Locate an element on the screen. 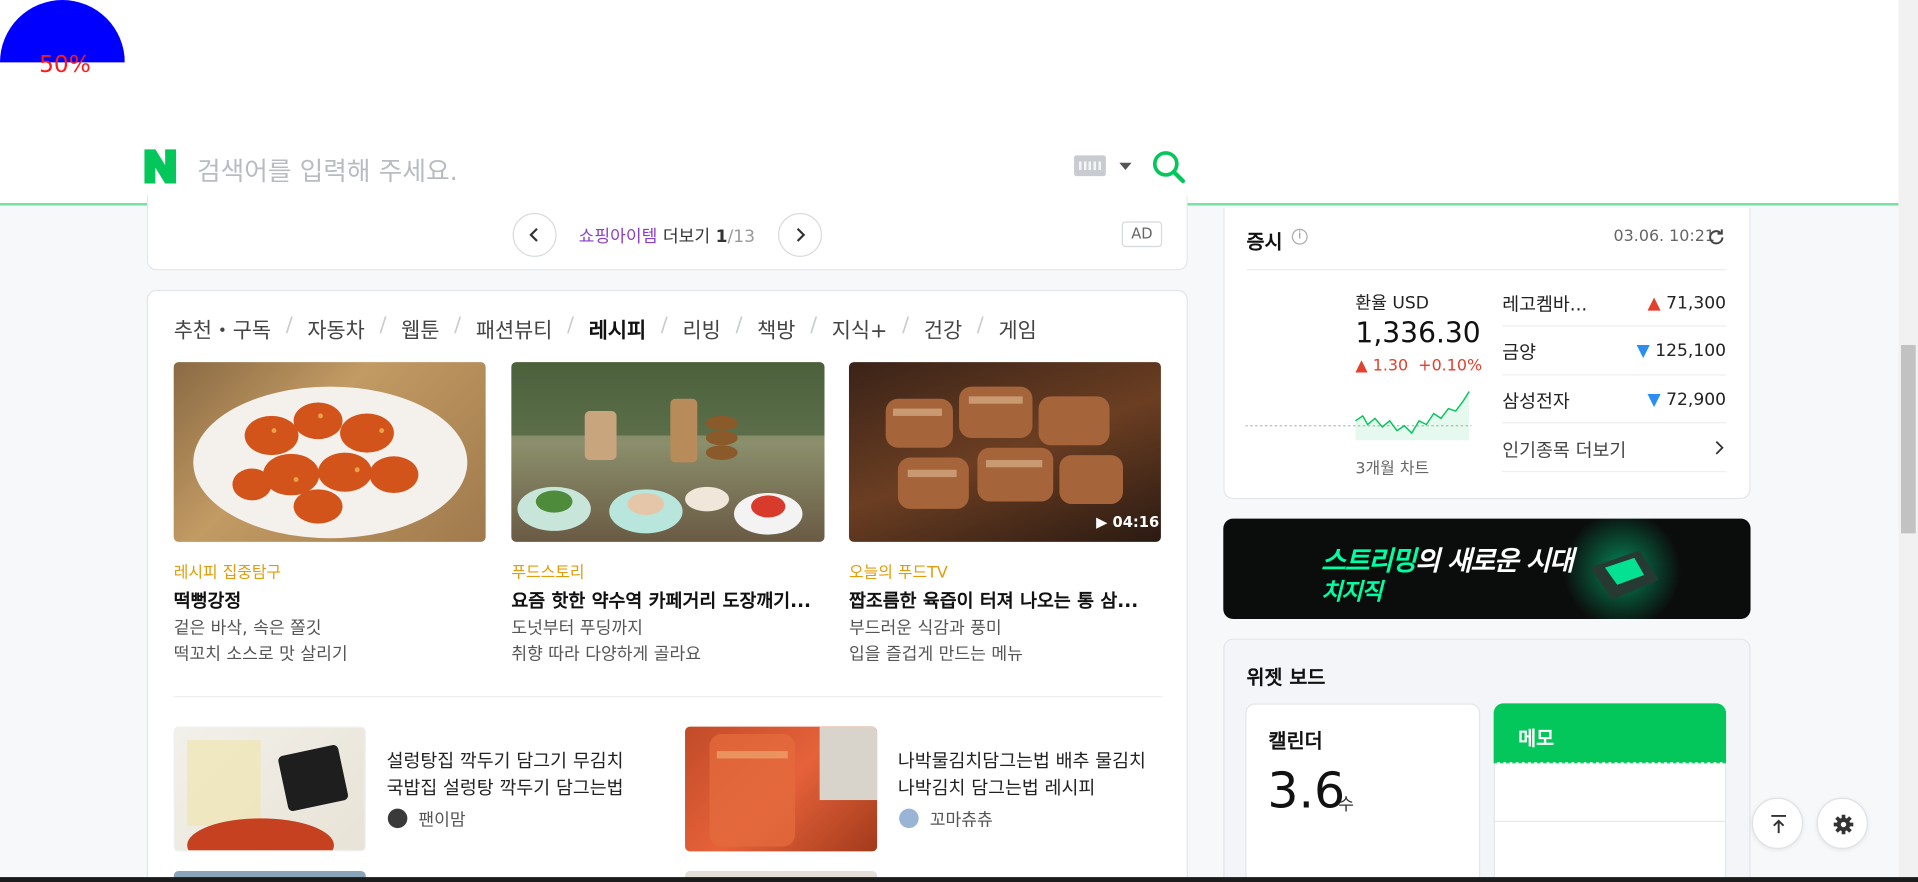  card-desc: 겉은 바삭, 속은 쫄깃 is located at coordinates (247, 628).